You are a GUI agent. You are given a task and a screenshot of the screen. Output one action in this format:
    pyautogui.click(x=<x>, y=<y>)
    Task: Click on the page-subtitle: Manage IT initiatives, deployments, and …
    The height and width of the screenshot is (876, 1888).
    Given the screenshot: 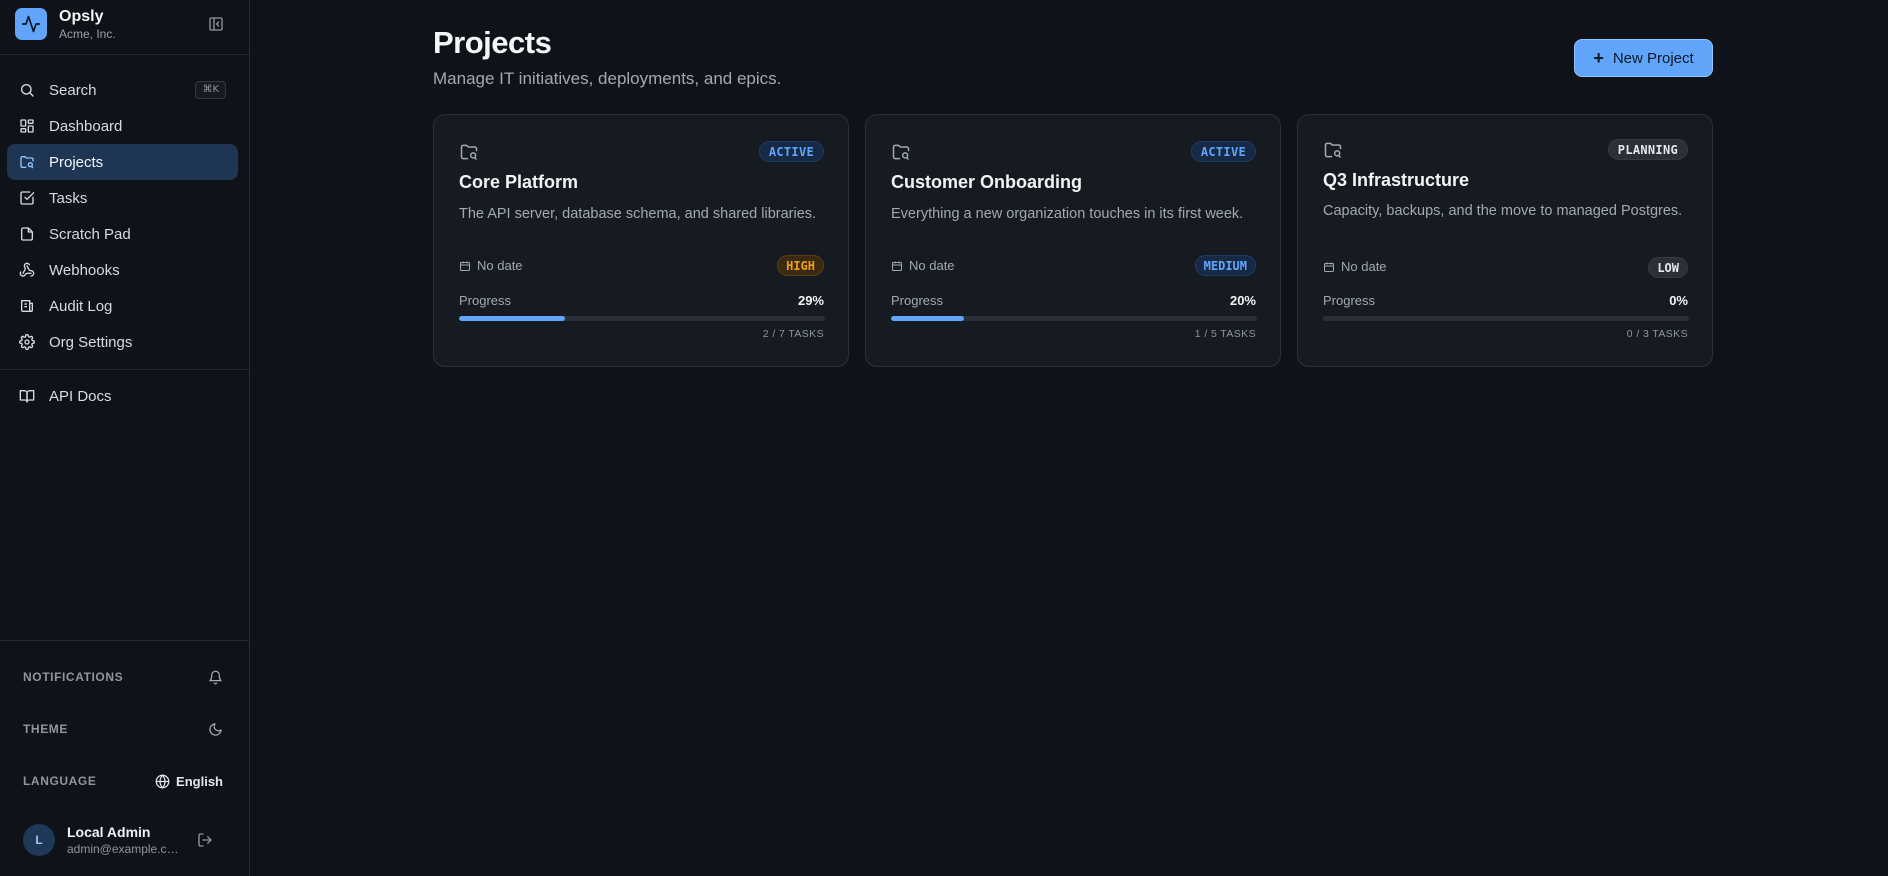 What is the action you would take?
    pyautogui.click(x=607, y=78)
    